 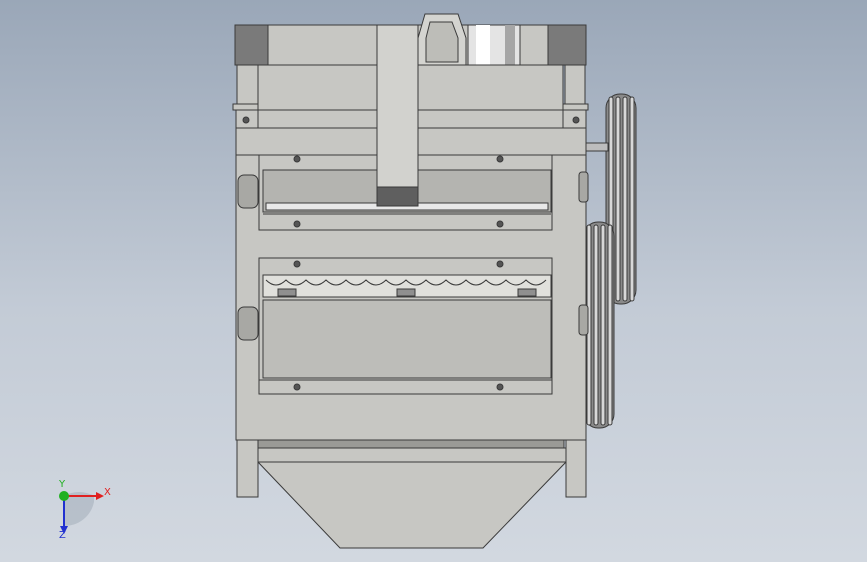 I want to click on discharge-hopper, so click(x=412, y=498).